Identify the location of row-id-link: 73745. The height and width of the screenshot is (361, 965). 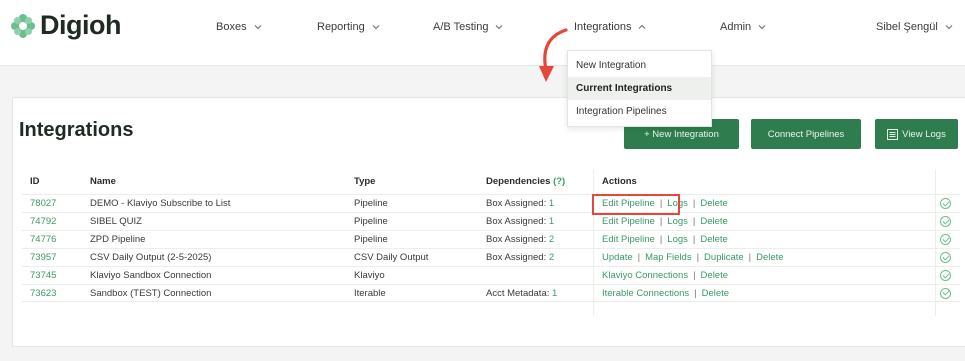
(43, 275).